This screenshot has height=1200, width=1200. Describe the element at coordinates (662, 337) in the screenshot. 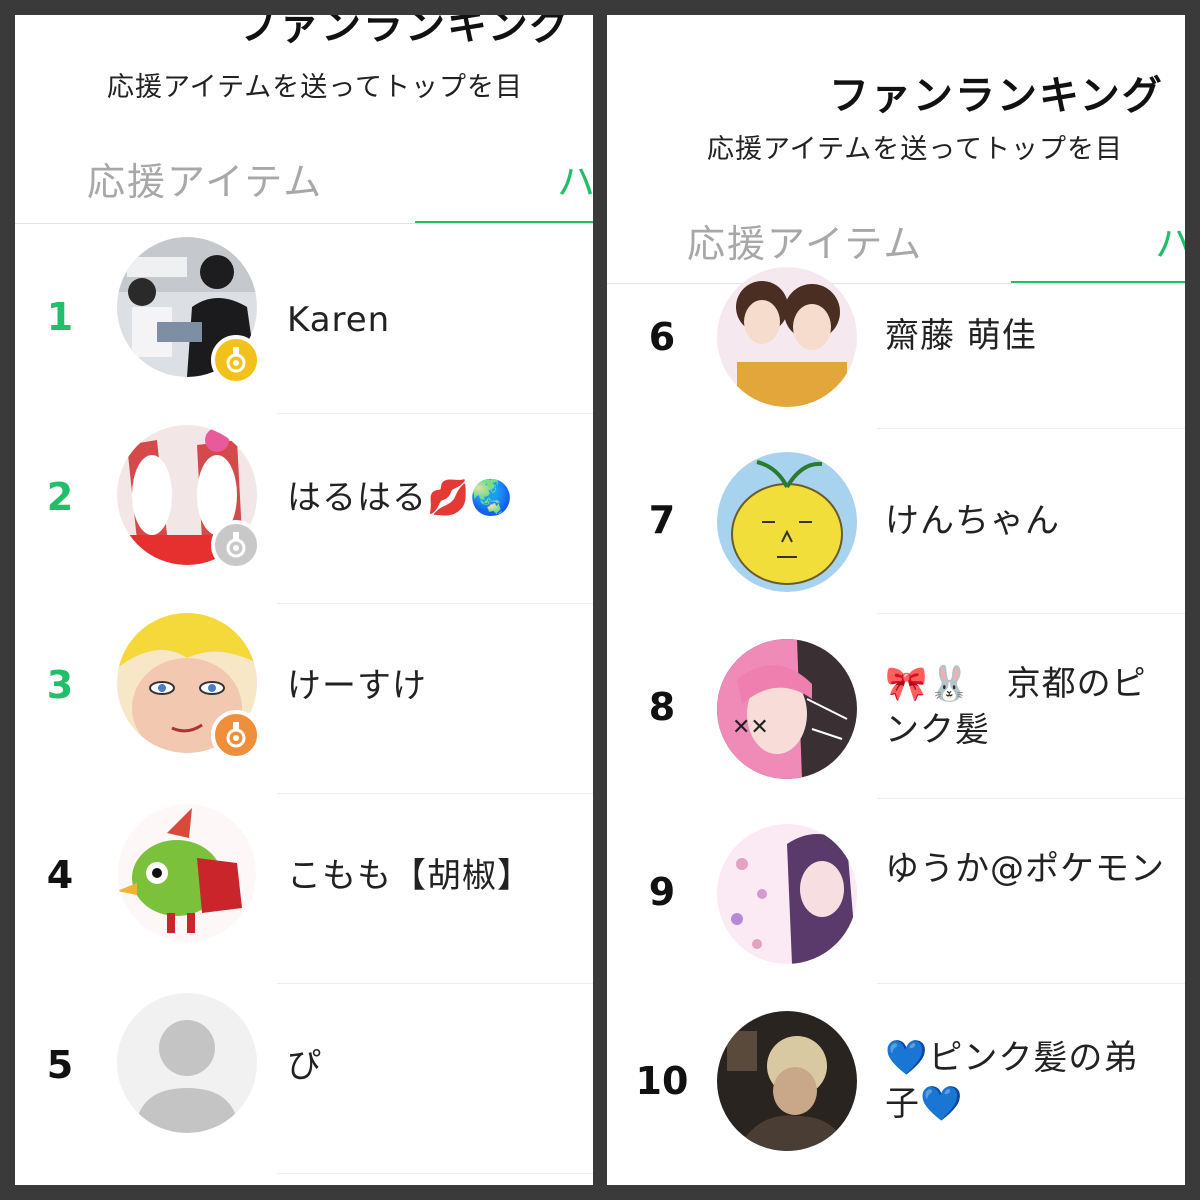

I see `rank-number: 6` at that location.